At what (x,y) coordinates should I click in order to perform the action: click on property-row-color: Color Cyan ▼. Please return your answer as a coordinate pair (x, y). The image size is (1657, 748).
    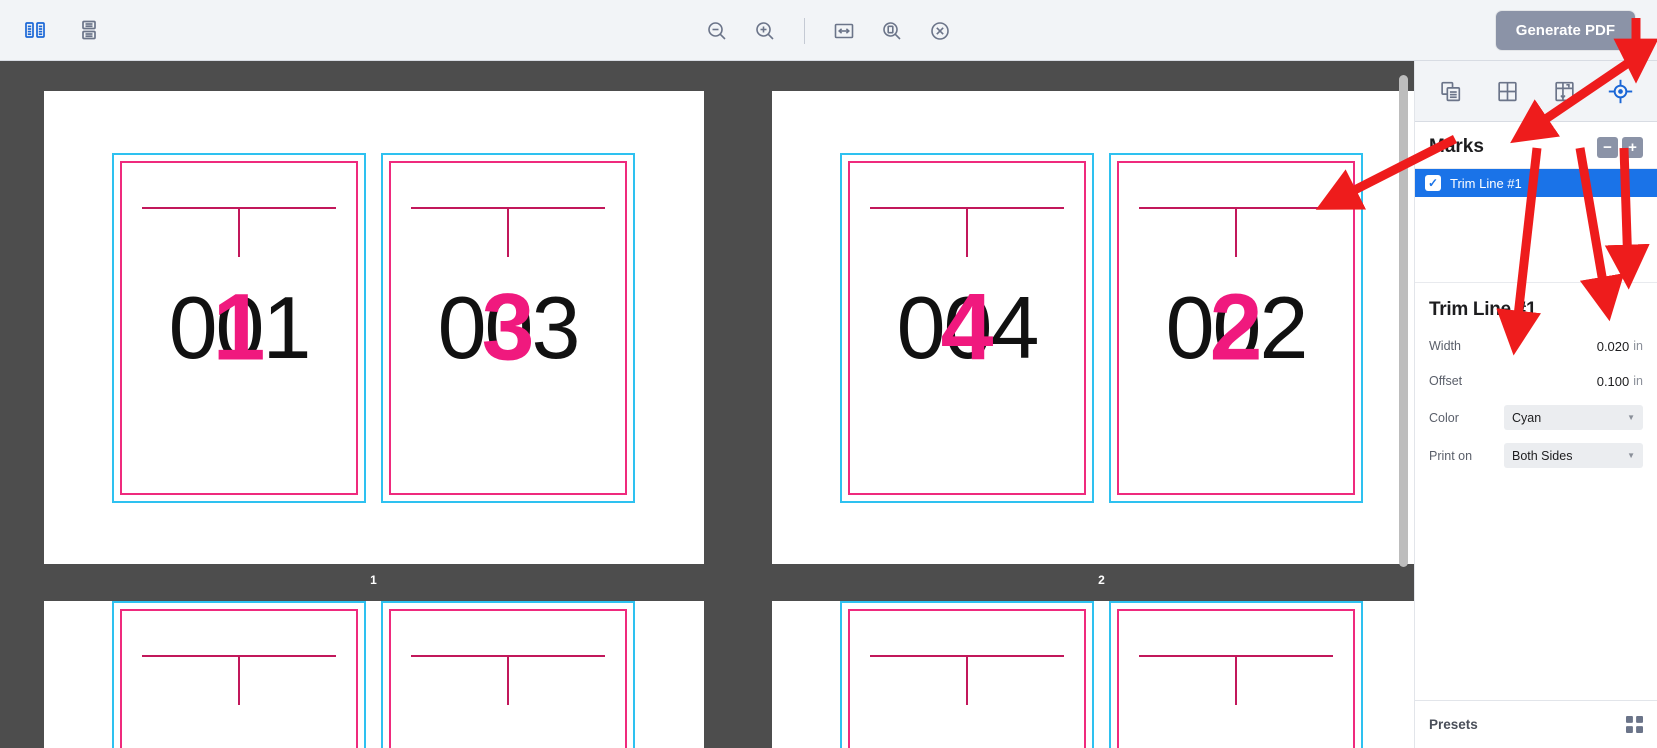
    Looking at the image, I should click on (1536, 417).